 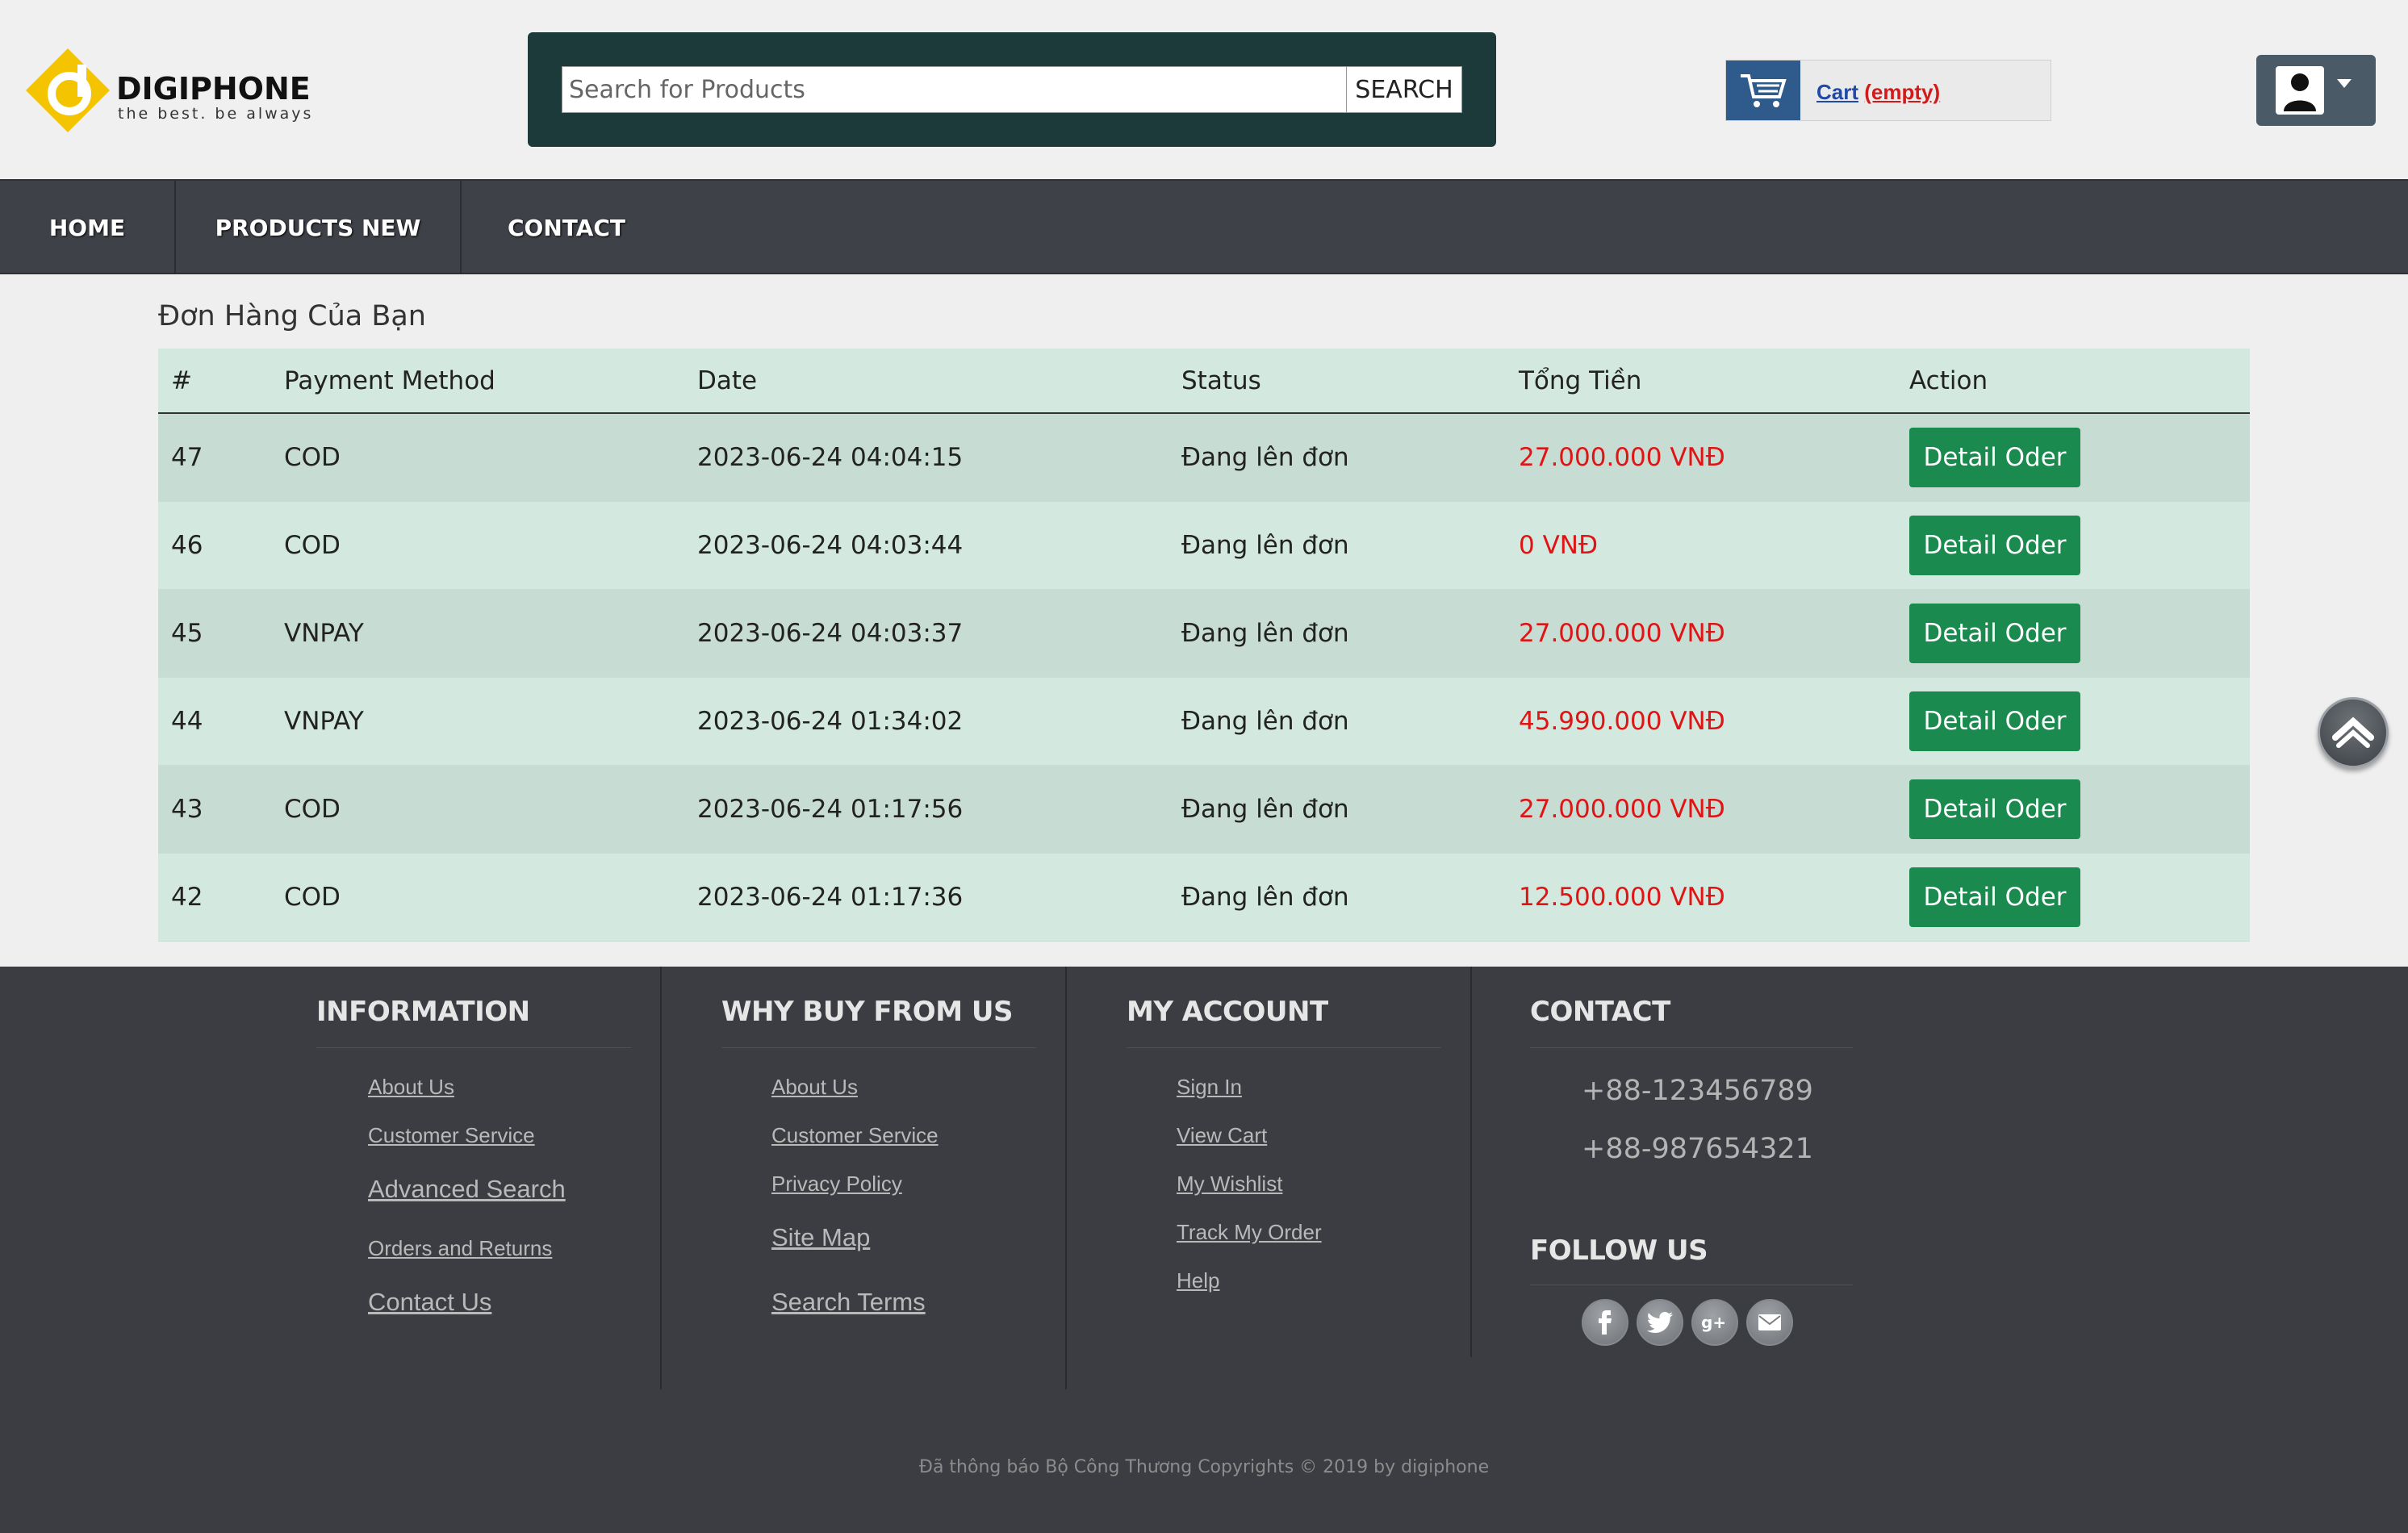 I want to click on cart-widget: Cart (empty), so click(x=1888, y=90).